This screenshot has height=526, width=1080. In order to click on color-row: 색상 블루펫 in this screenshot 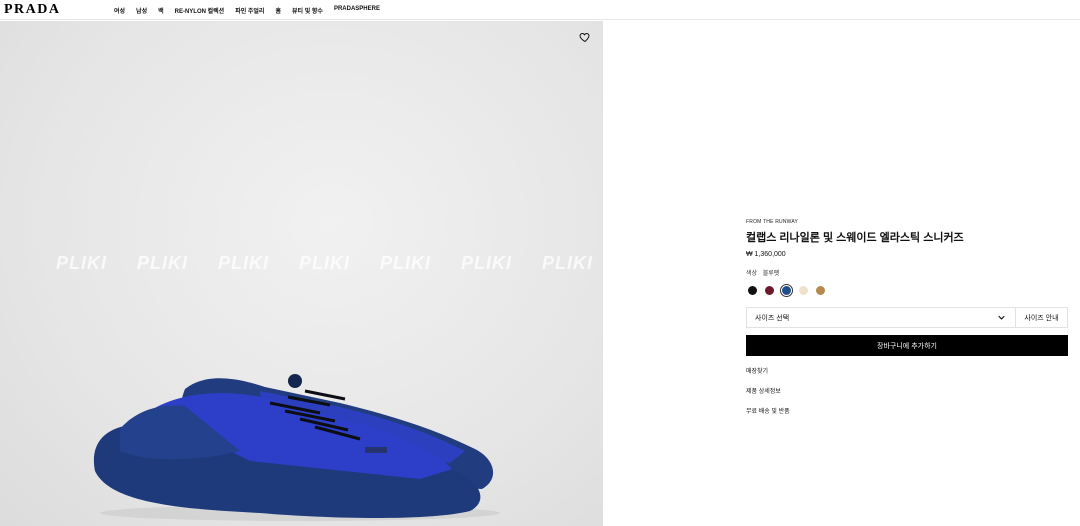, I will do `click(907, 272)`.